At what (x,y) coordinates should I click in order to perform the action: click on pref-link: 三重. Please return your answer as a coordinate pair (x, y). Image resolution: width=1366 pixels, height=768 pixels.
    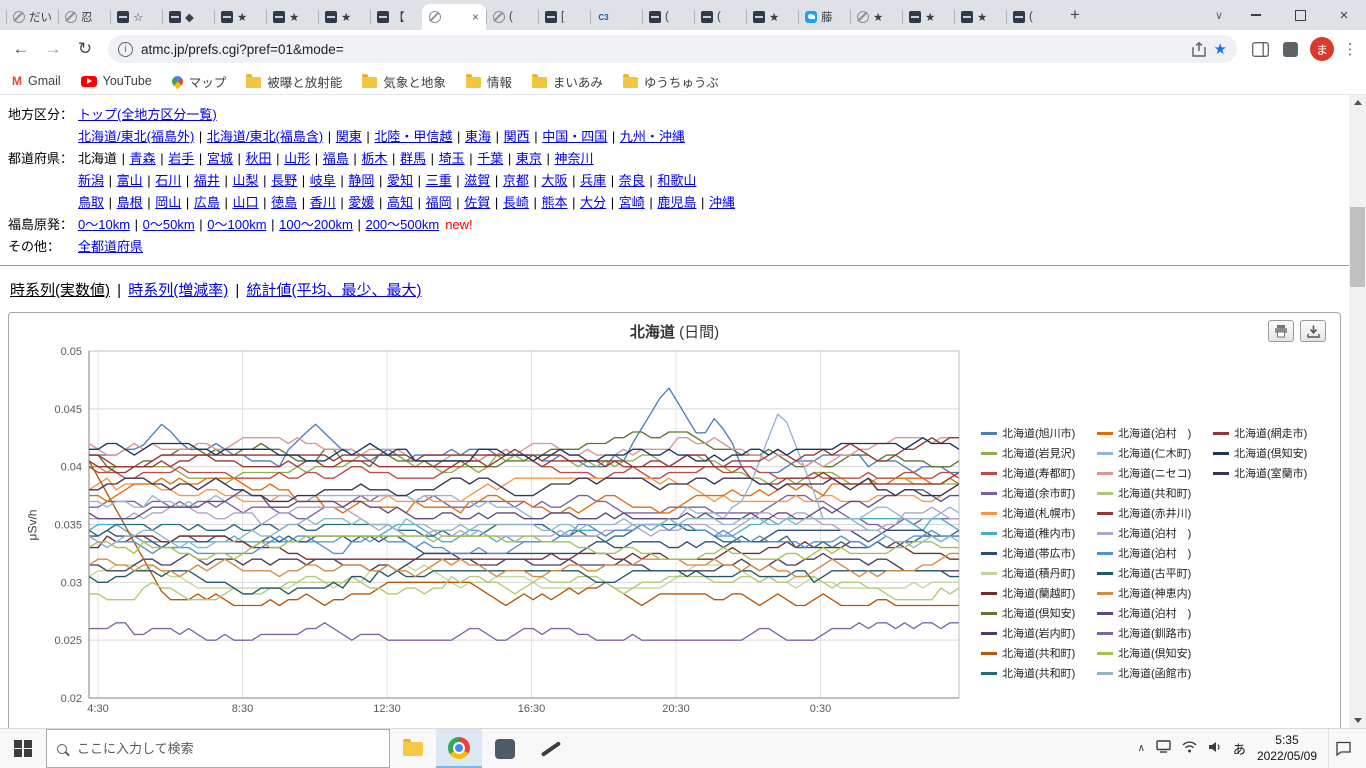
    Looking at the image, I should click on (439, 180).